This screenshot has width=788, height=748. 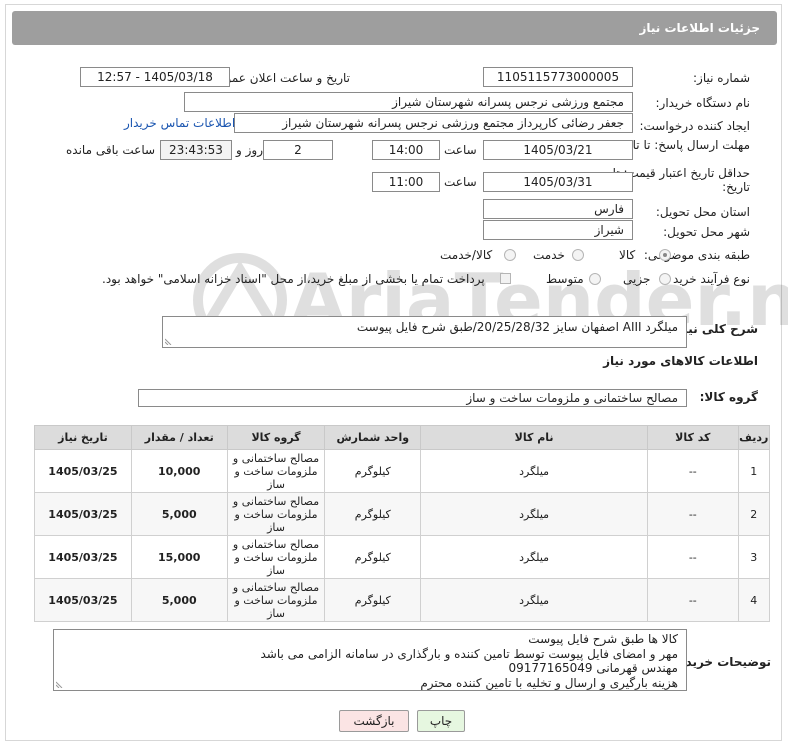 What do you see at coordinates (196, 150) in the screenshot?
I see `remaining-time-field: 23:43:53` at bounding box center [196, 150].